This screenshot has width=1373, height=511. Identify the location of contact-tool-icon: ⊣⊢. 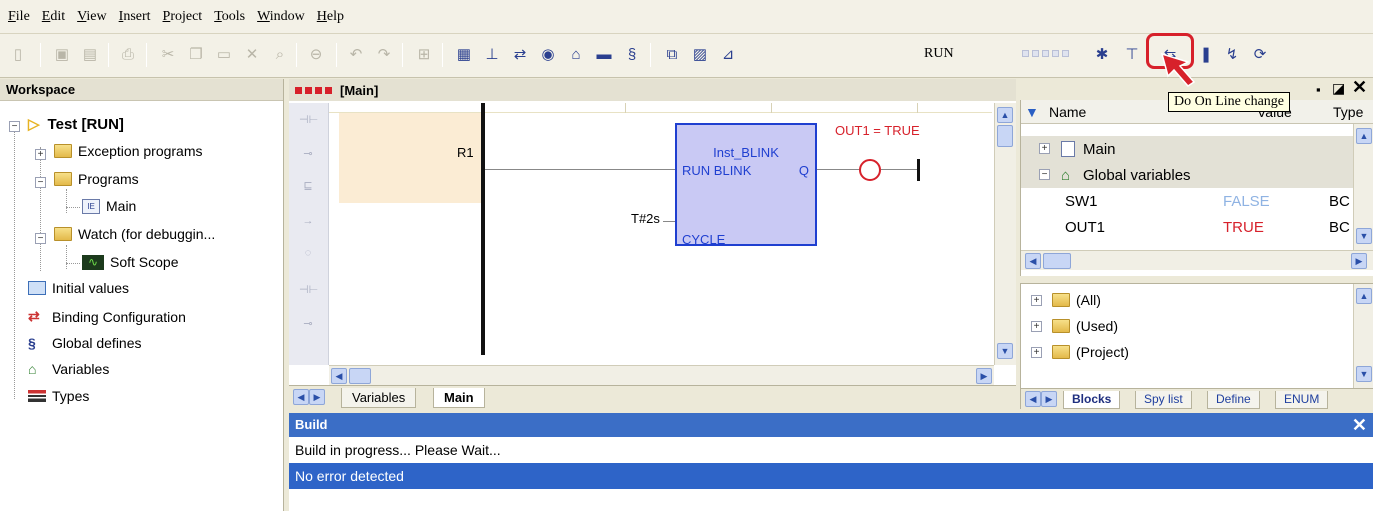
(308, 120).